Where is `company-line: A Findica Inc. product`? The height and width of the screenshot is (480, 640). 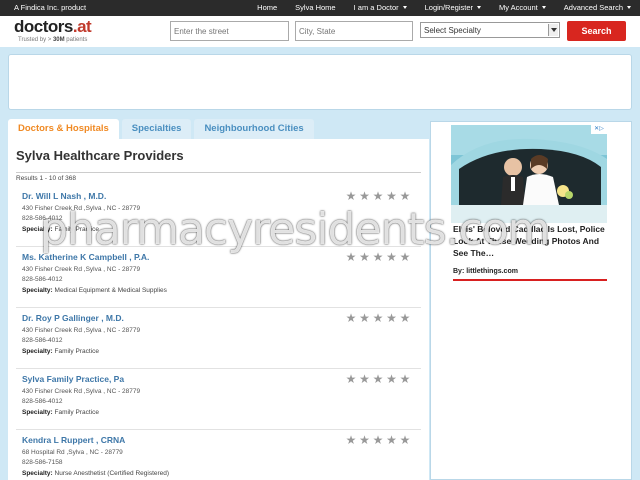
company-line: A Findica Inc. product is located at coordinates (50, 7).